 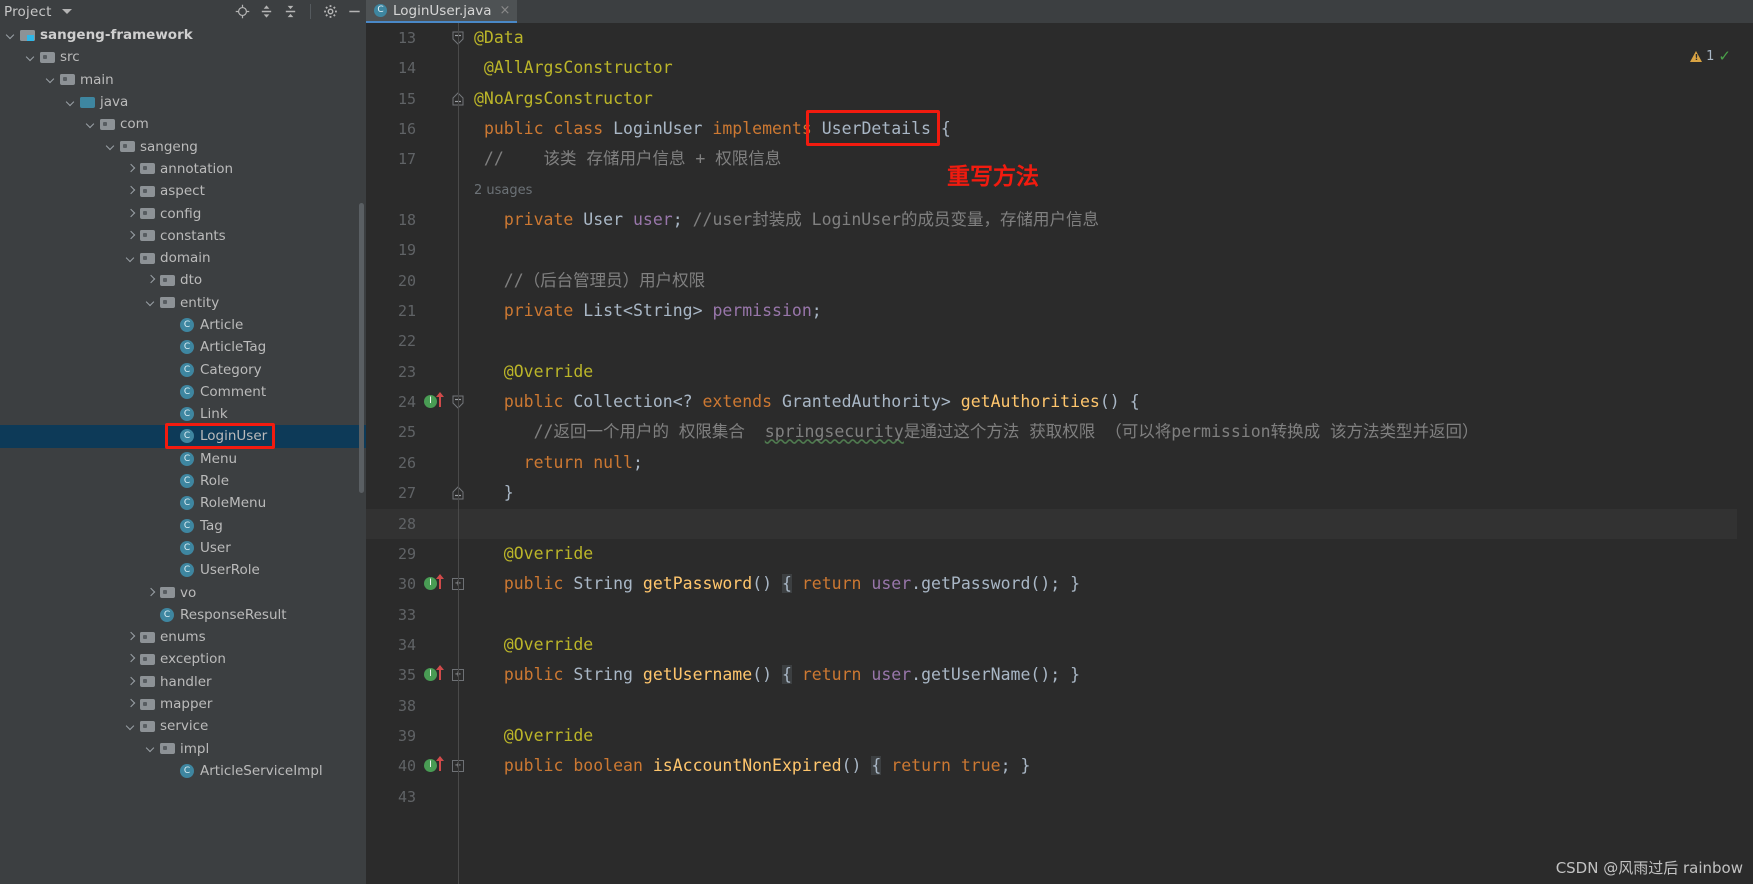 I want to click on tree-item-vo: vo, so click(x=183, y=592).